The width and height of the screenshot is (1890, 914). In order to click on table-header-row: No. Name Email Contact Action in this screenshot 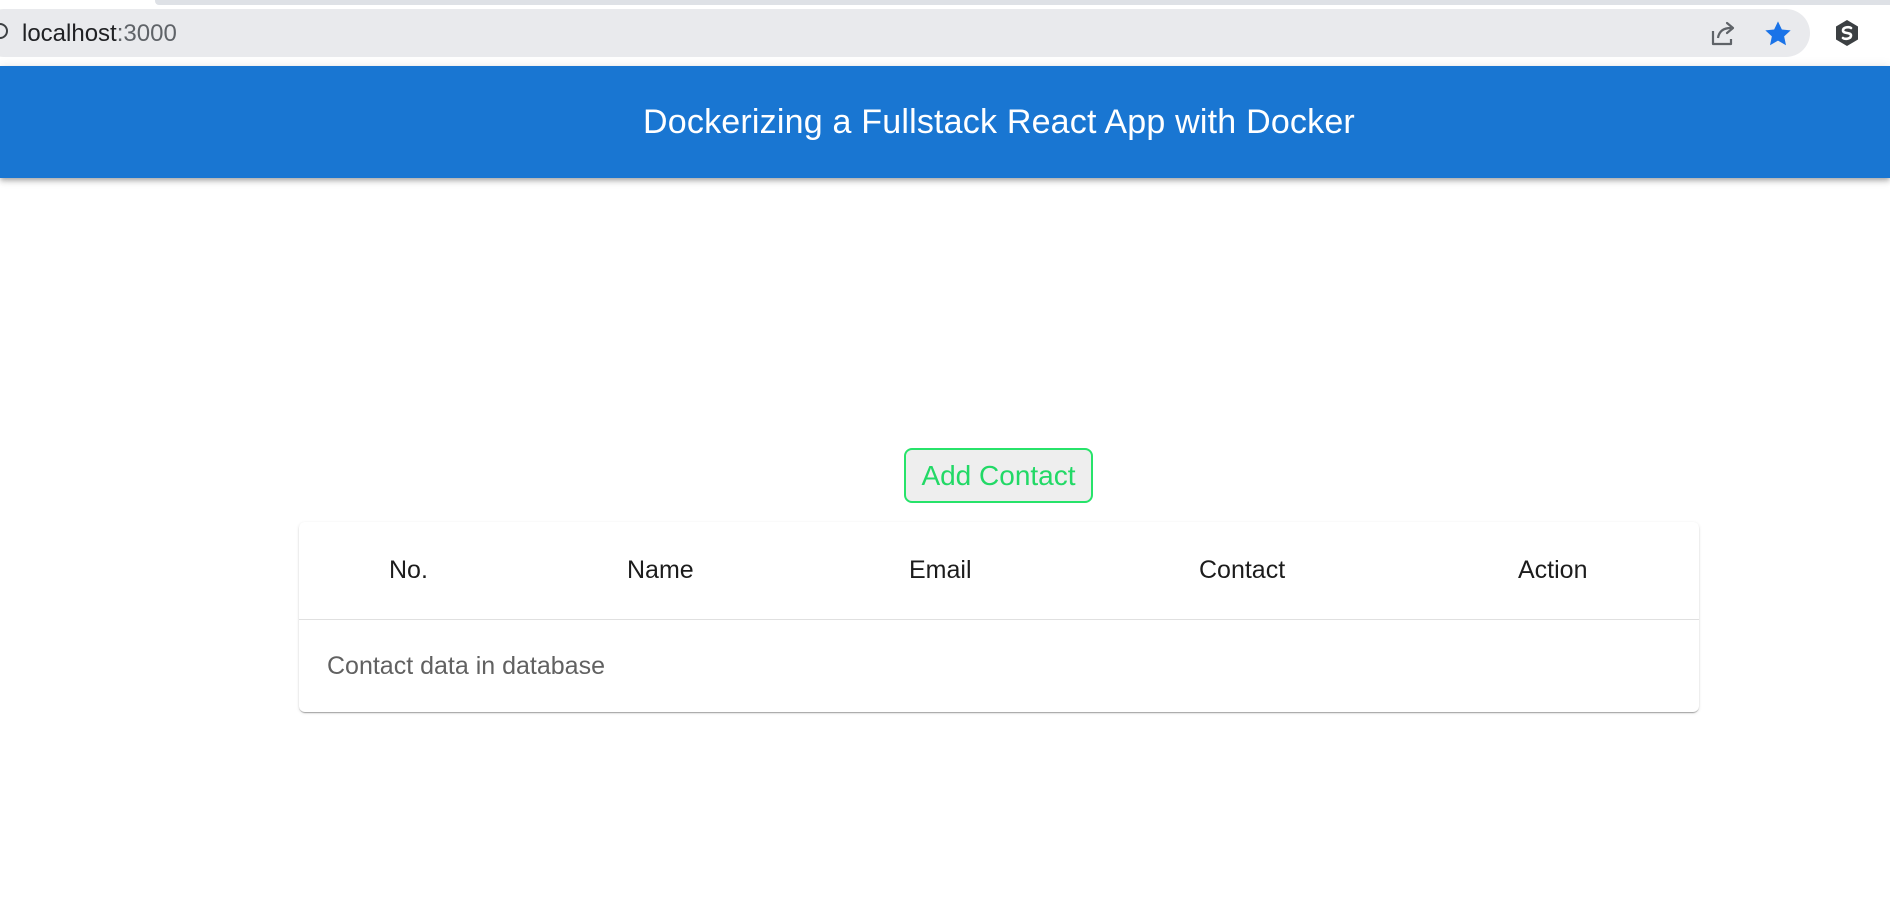, I will do `click(999, 571)`.